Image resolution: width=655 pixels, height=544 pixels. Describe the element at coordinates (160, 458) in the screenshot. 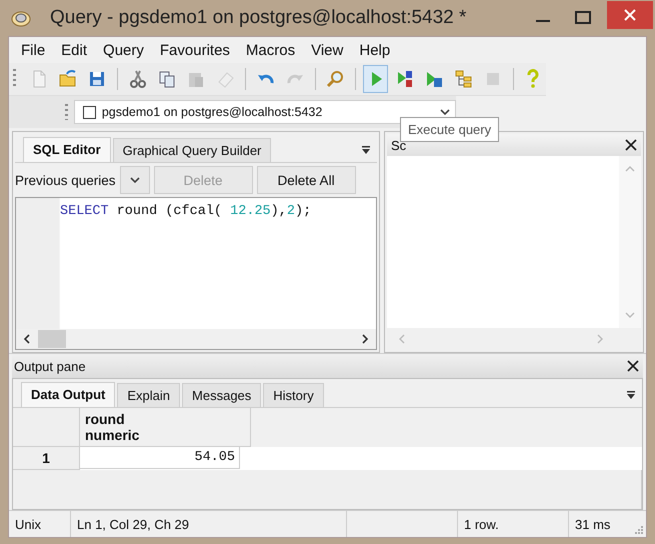

I see `table-cell: 54.05` at that location.